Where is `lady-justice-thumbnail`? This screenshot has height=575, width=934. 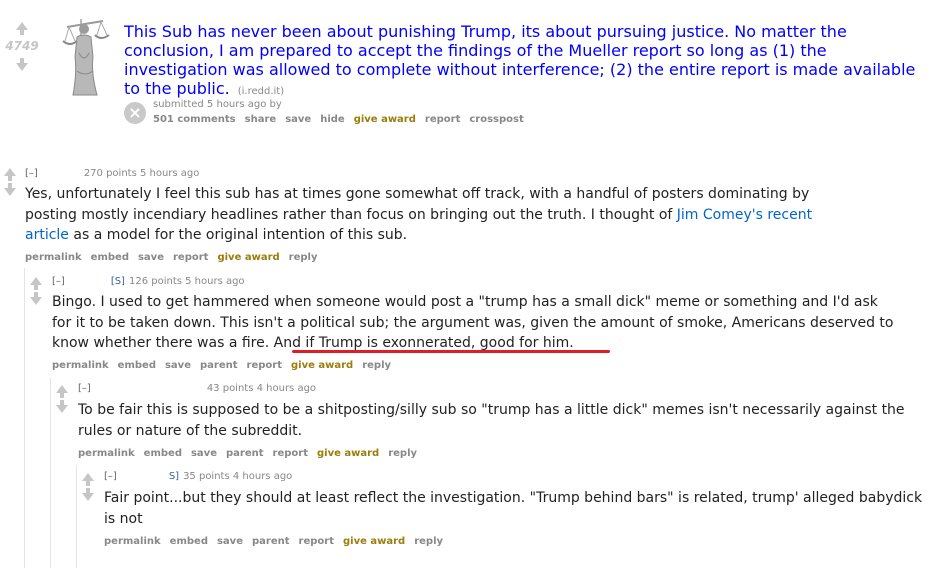 lady-justice-thumbnail is located at coordinates (84, 56).